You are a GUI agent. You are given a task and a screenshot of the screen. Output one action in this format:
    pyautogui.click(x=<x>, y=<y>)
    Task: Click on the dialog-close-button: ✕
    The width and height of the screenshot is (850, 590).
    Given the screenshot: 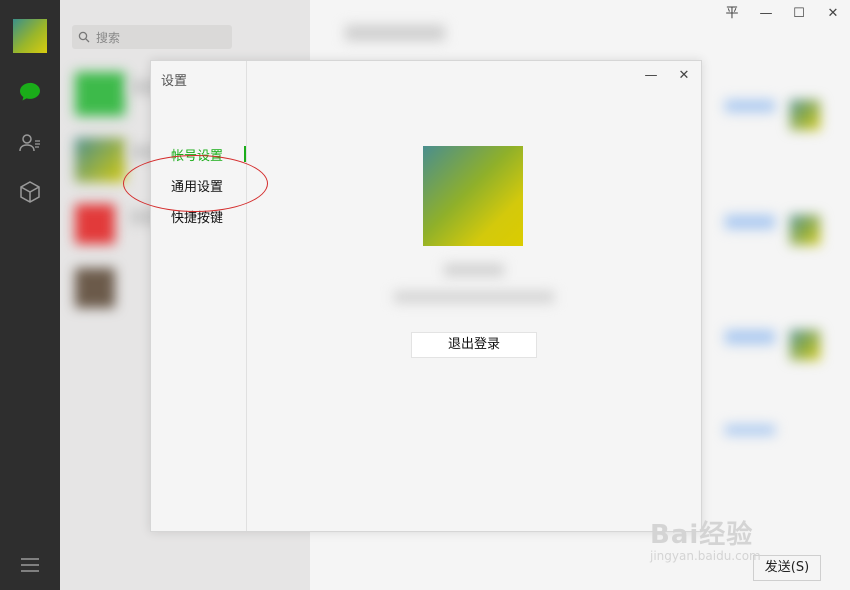 What is the action you would take?
    pyautogui.click(x=684, y=76)
    